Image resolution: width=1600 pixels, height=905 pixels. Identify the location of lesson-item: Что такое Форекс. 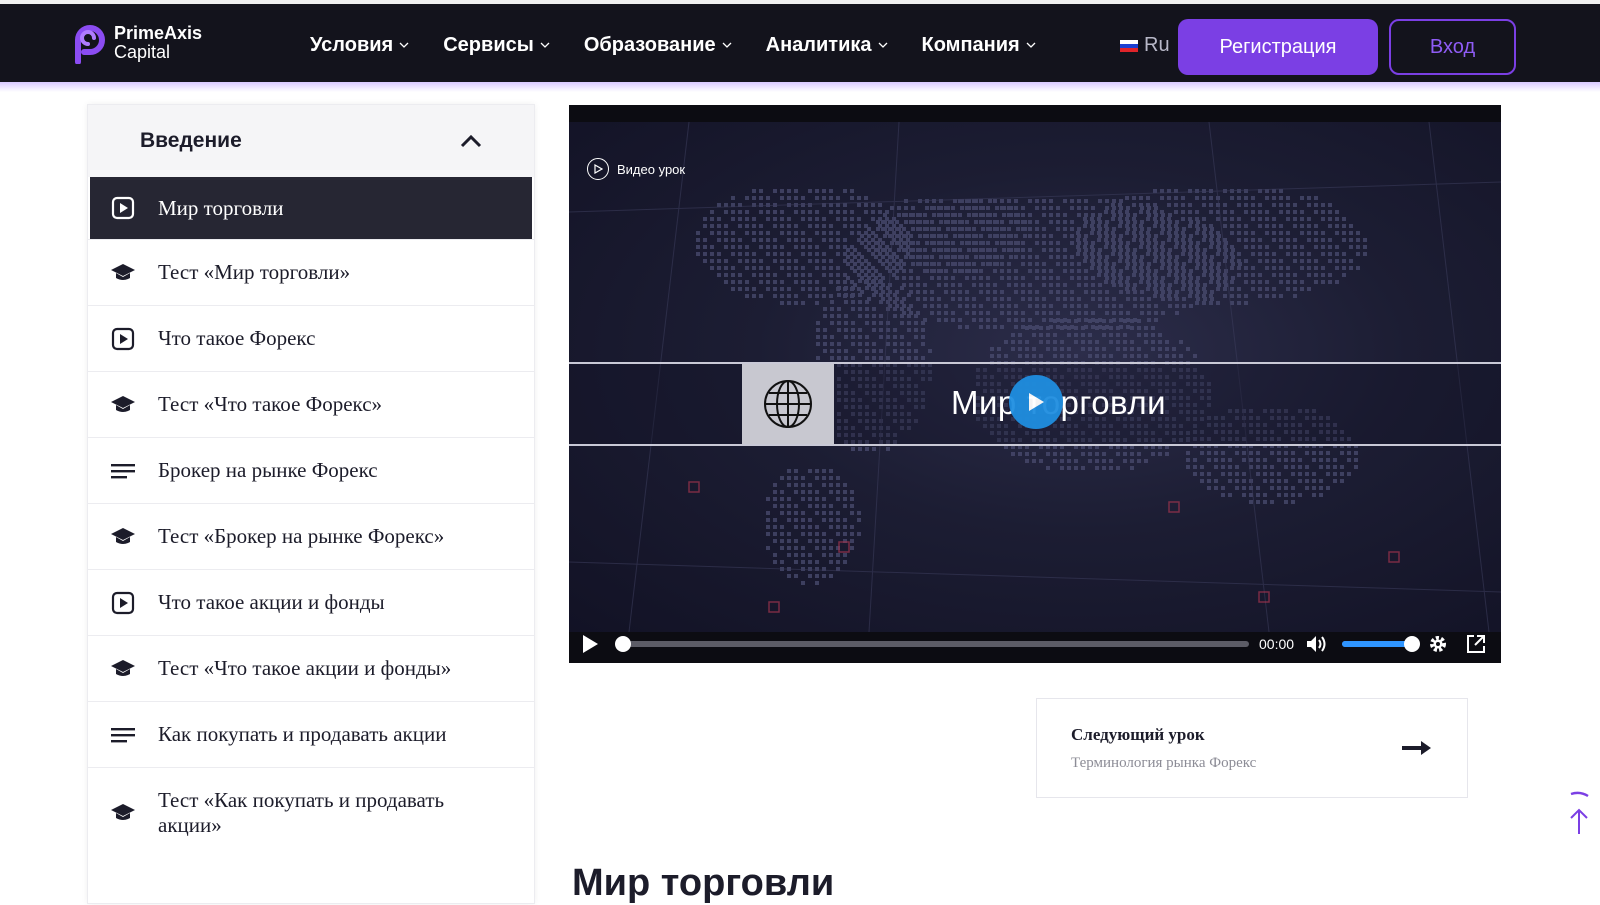
(311, 338).